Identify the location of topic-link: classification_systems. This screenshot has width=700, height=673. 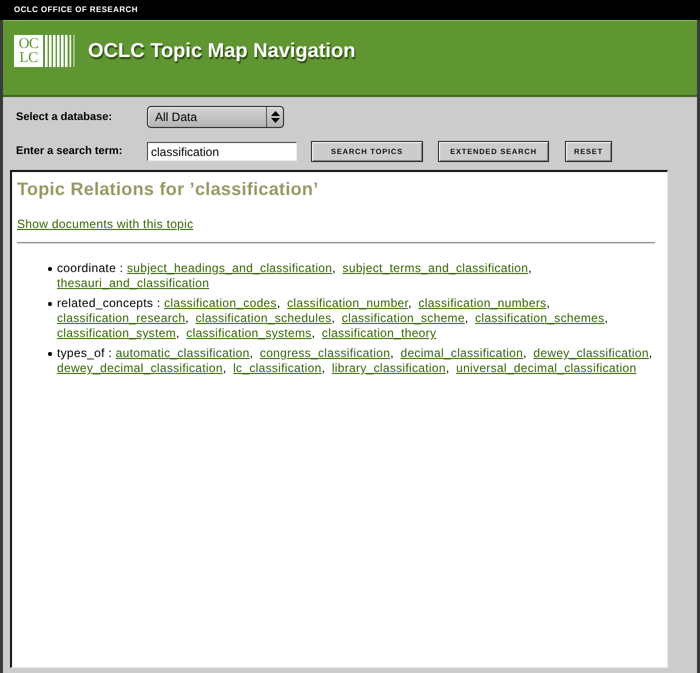
(249, 333).